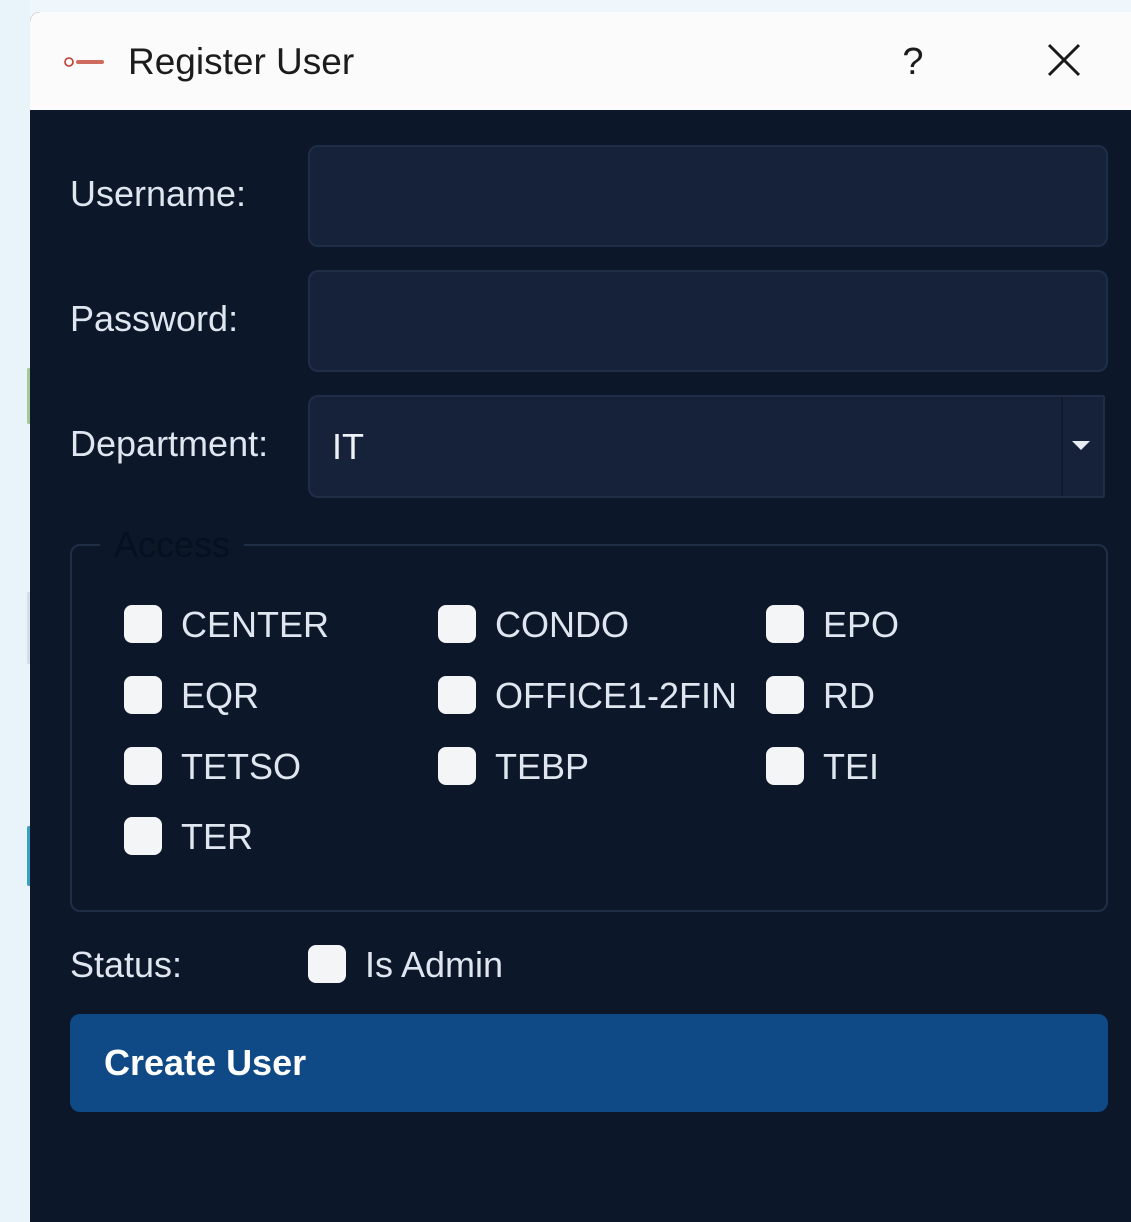  Describe the element at coordinates (241, 766) in the screenshot. I see `checkbox-label: TETSO` at that location.